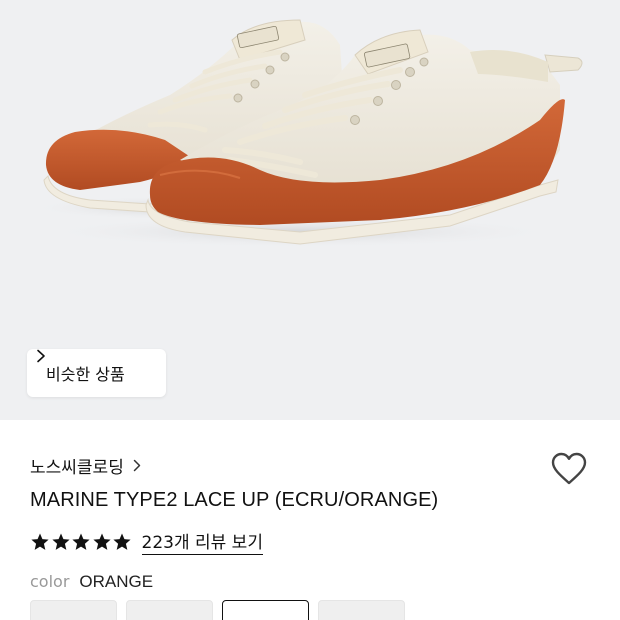 This screenshot has height=620, width=620. I want to click on brand-name: 노스씨클로딩, so click(77, 468).